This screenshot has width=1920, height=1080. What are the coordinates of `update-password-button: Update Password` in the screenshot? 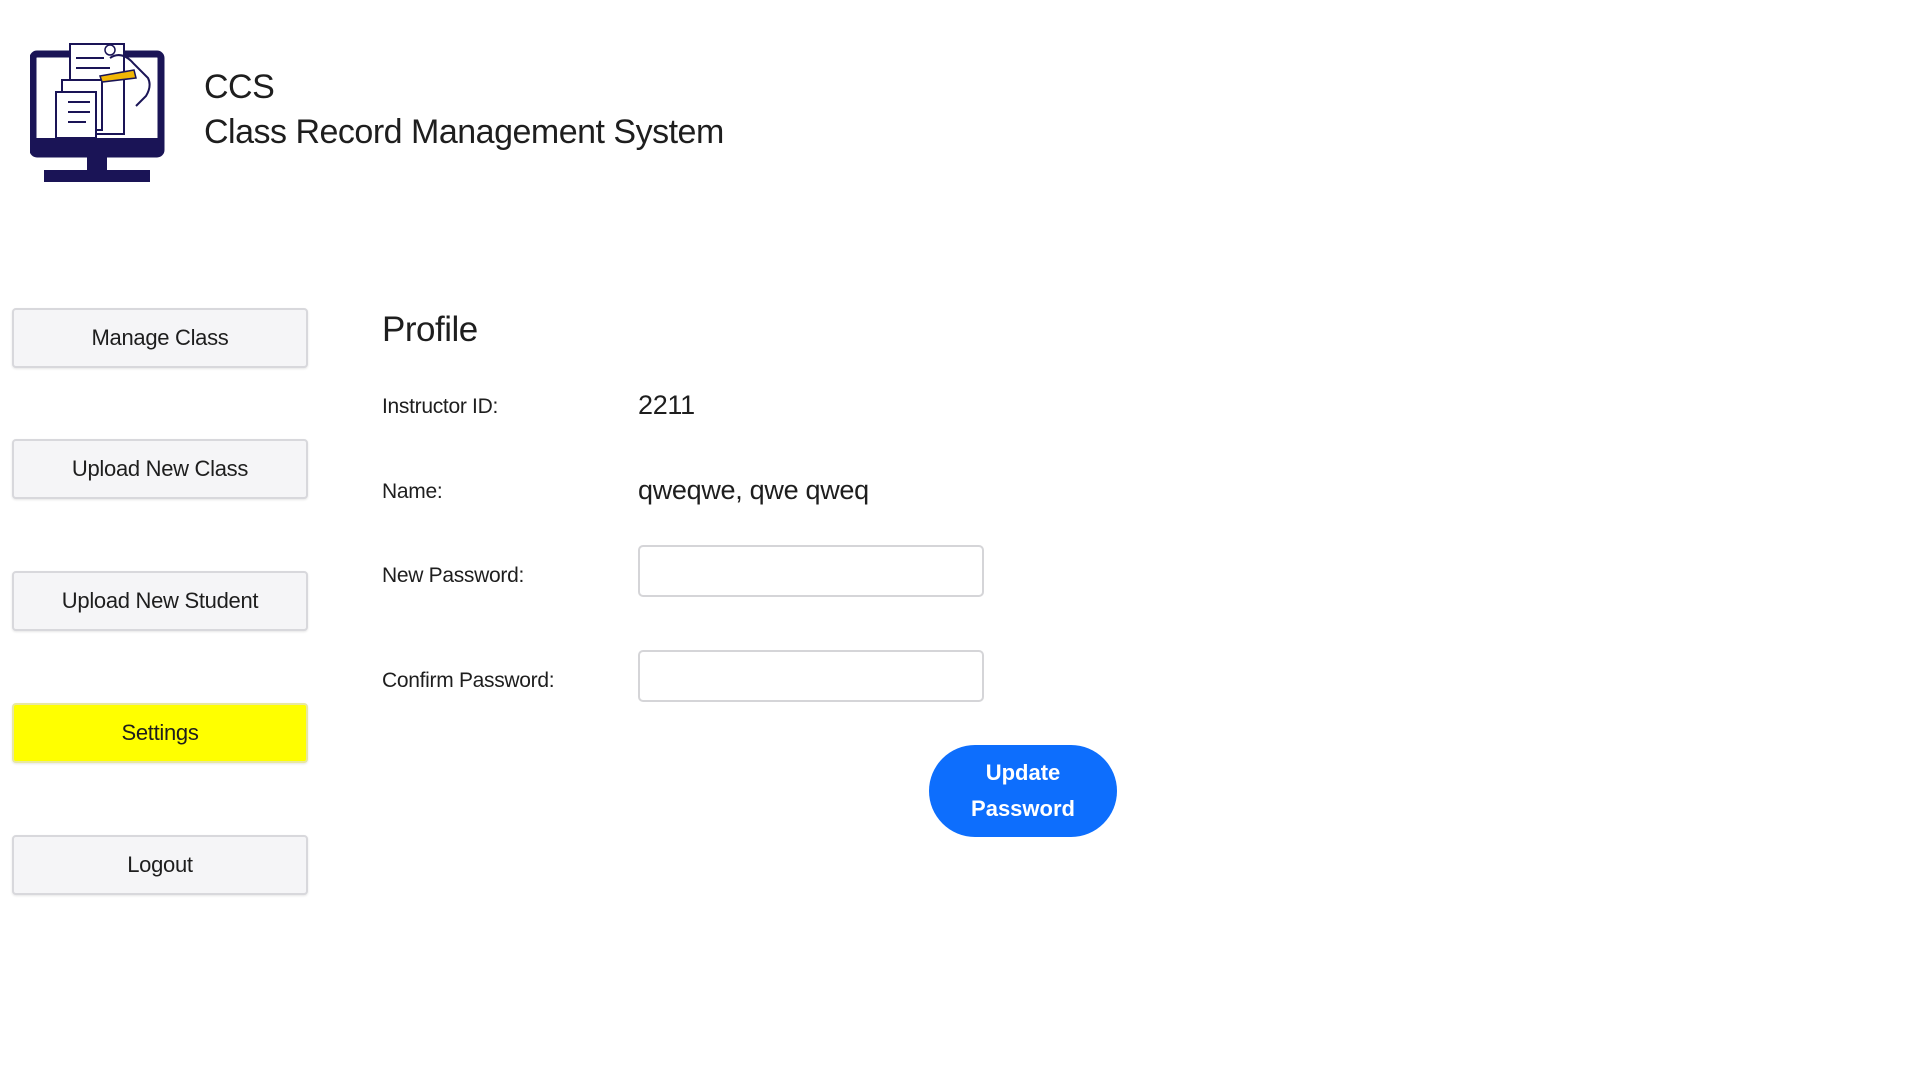 It's located at (1023, 791).